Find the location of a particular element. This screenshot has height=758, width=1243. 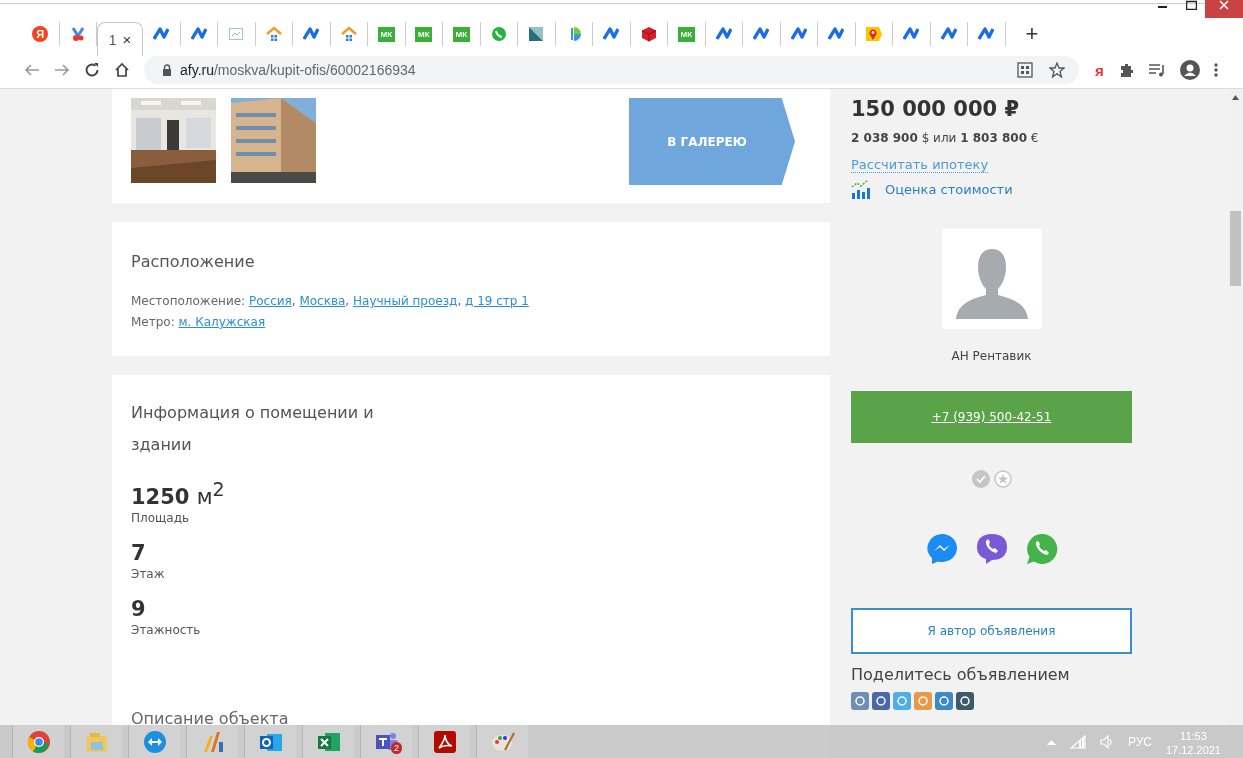

chrome-icon is located at coordinates (38, 741).